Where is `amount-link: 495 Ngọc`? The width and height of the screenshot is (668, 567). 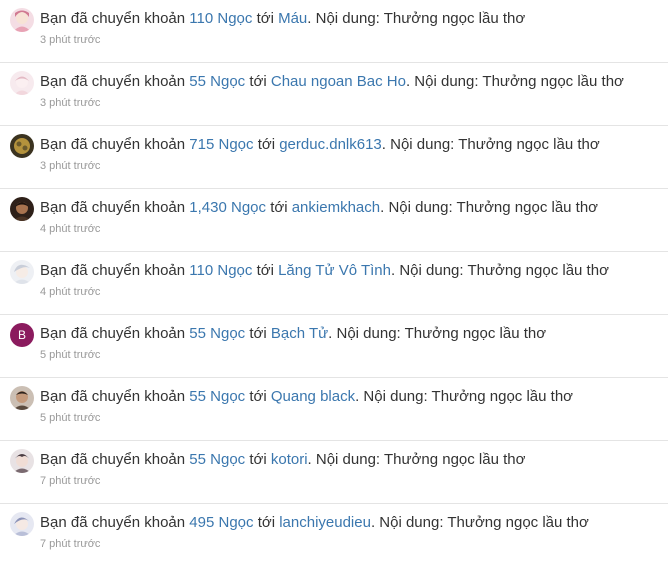 amount-link: 495 Ngọc is located at coordinates (221, 522).